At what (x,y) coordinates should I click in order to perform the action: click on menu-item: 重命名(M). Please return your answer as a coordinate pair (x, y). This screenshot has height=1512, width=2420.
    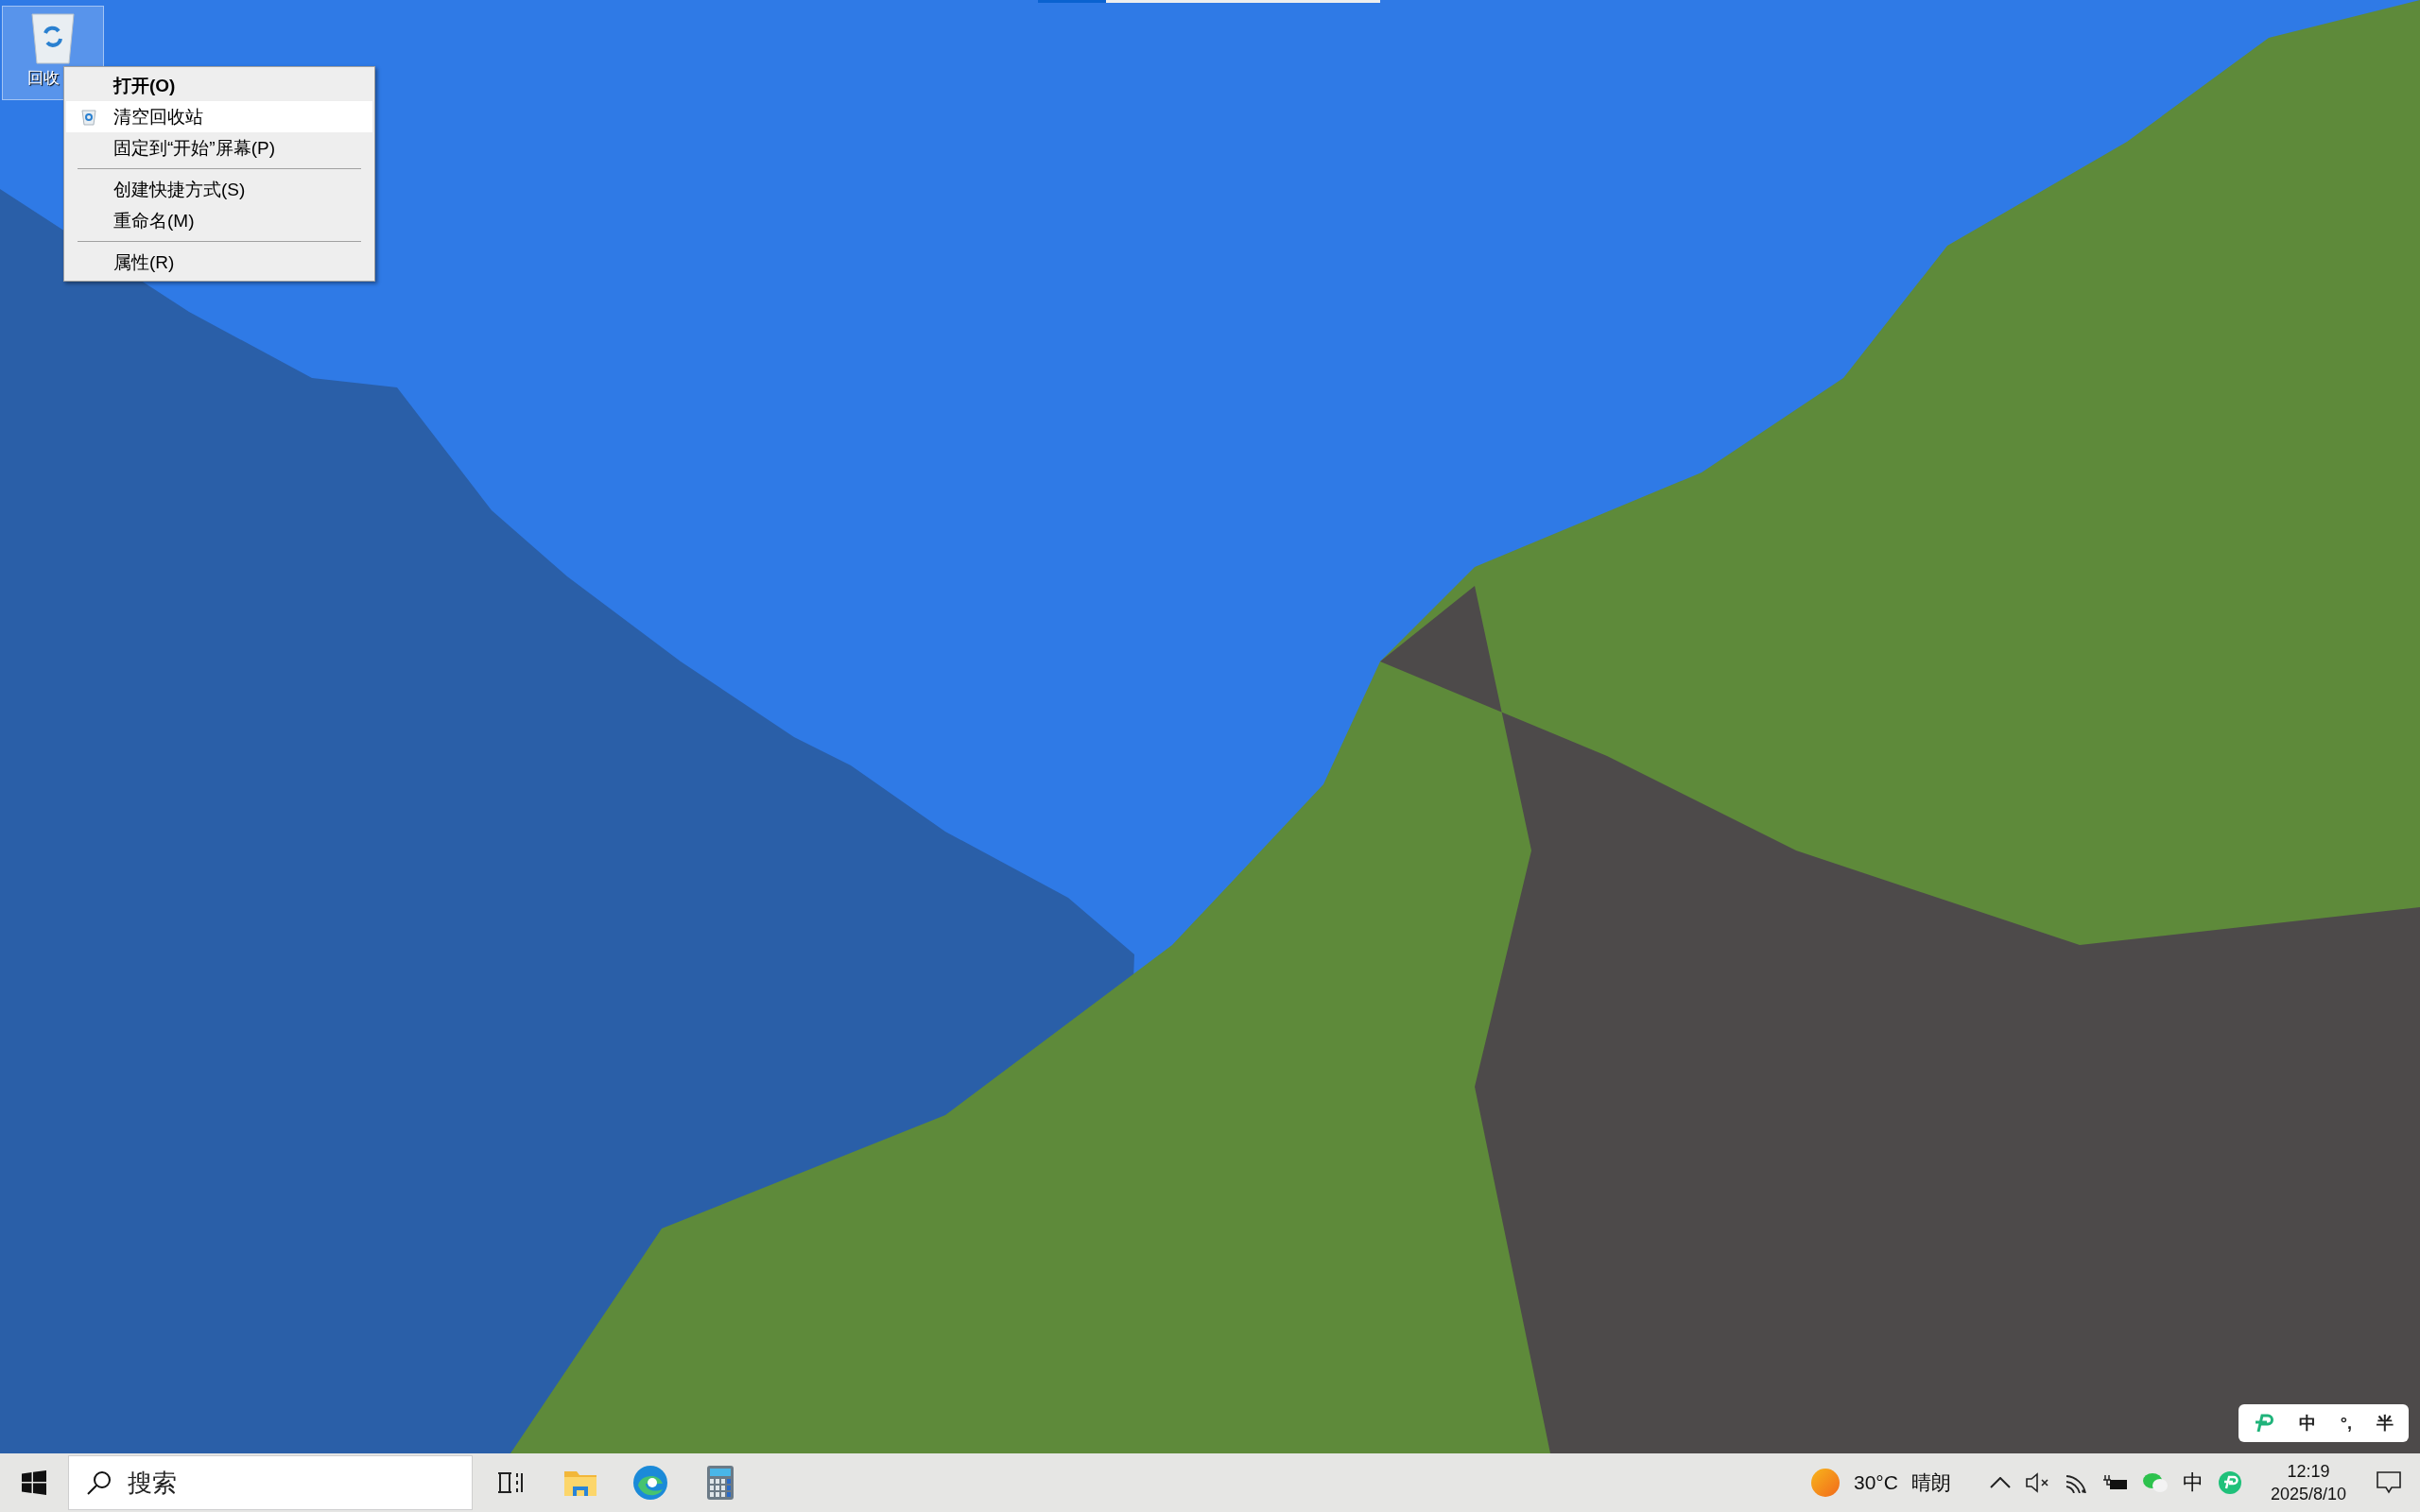
    Looking at the image, I should click on (219, 220).